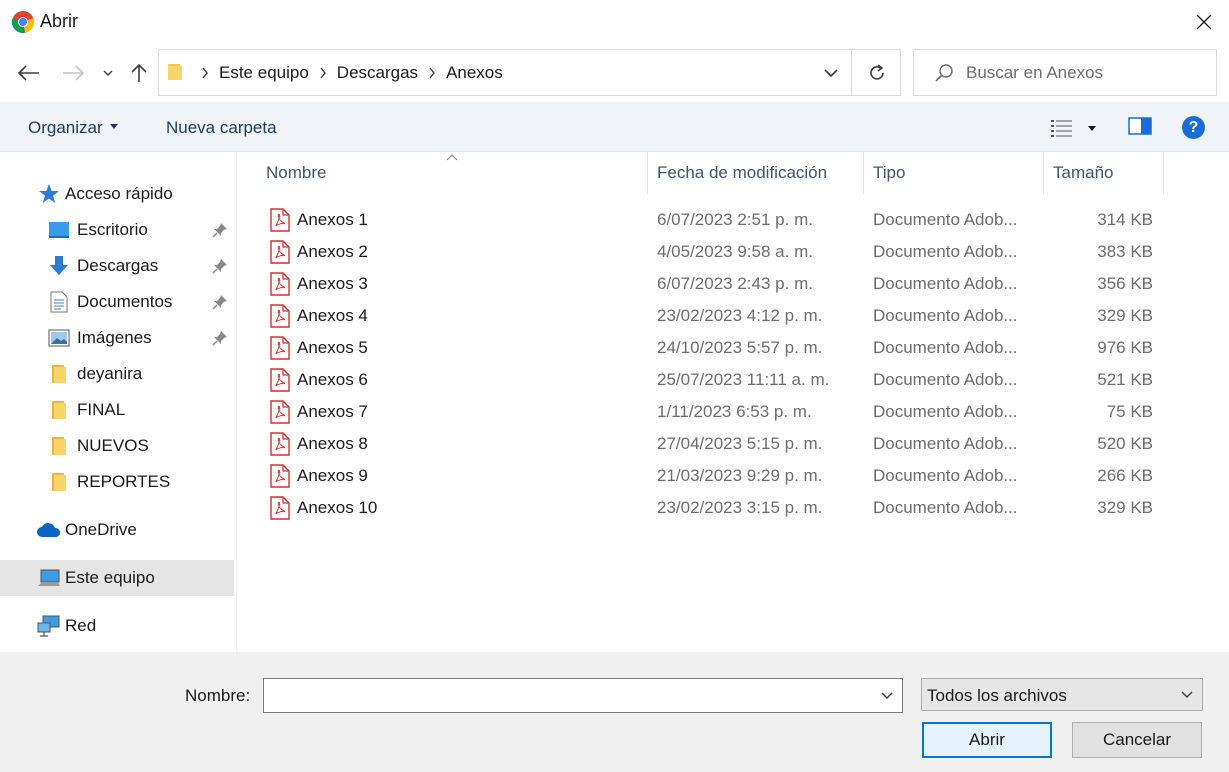 Image resolution: width=1229 pixels, height=772 pixels. Describe the element at coordinates (23, 22) in the screenshot. I see `chrome-icon` at that location.